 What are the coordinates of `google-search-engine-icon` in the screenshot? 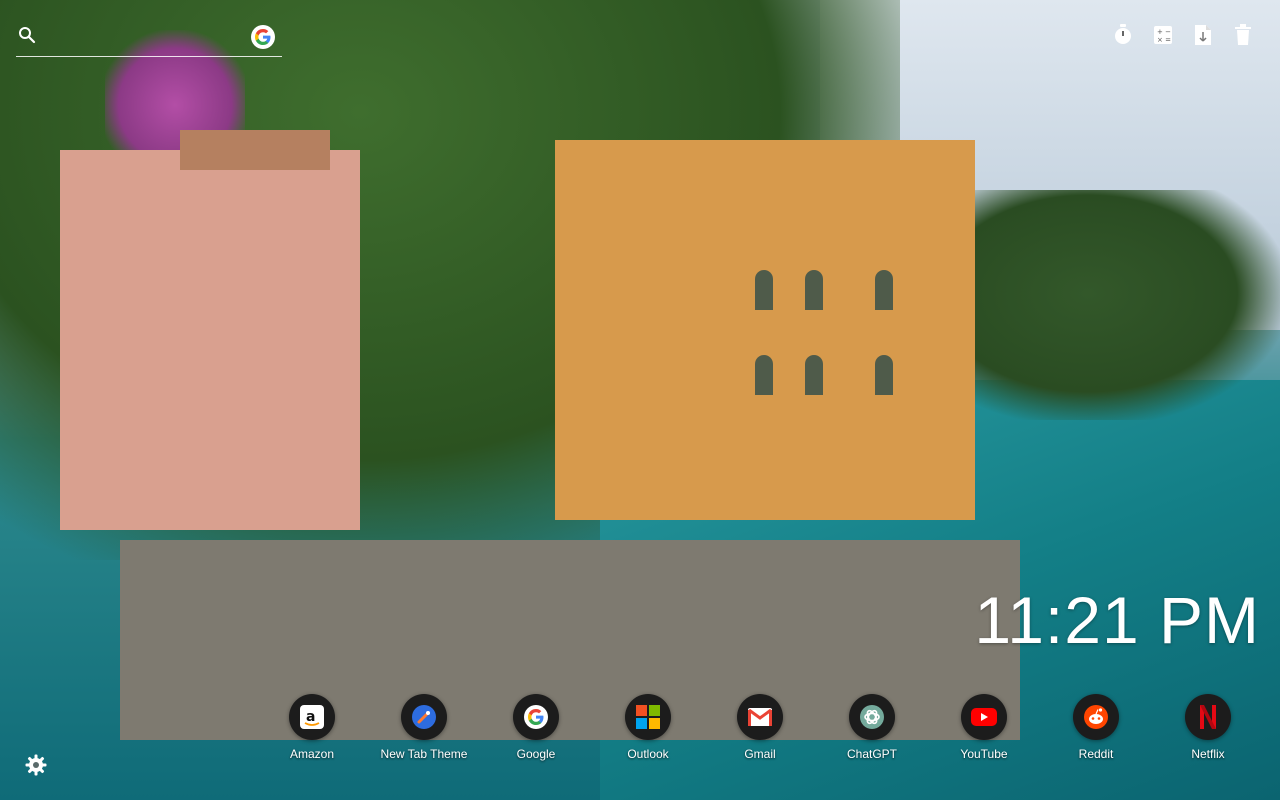 It's located at (263, 37).